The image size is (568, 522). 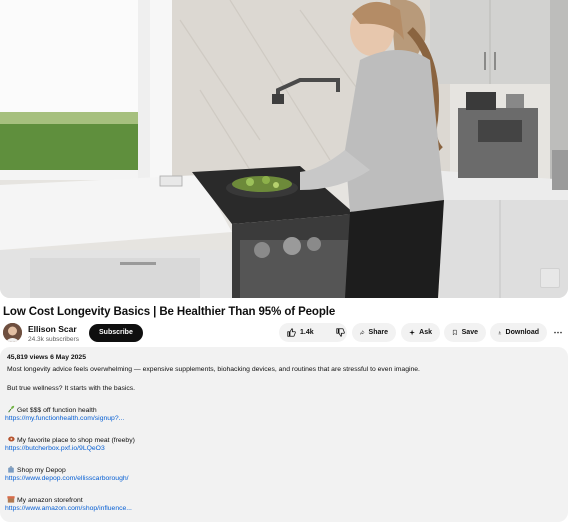 I want to click on link-label-depop: Shop my Depop, so click(x=41, y=470).